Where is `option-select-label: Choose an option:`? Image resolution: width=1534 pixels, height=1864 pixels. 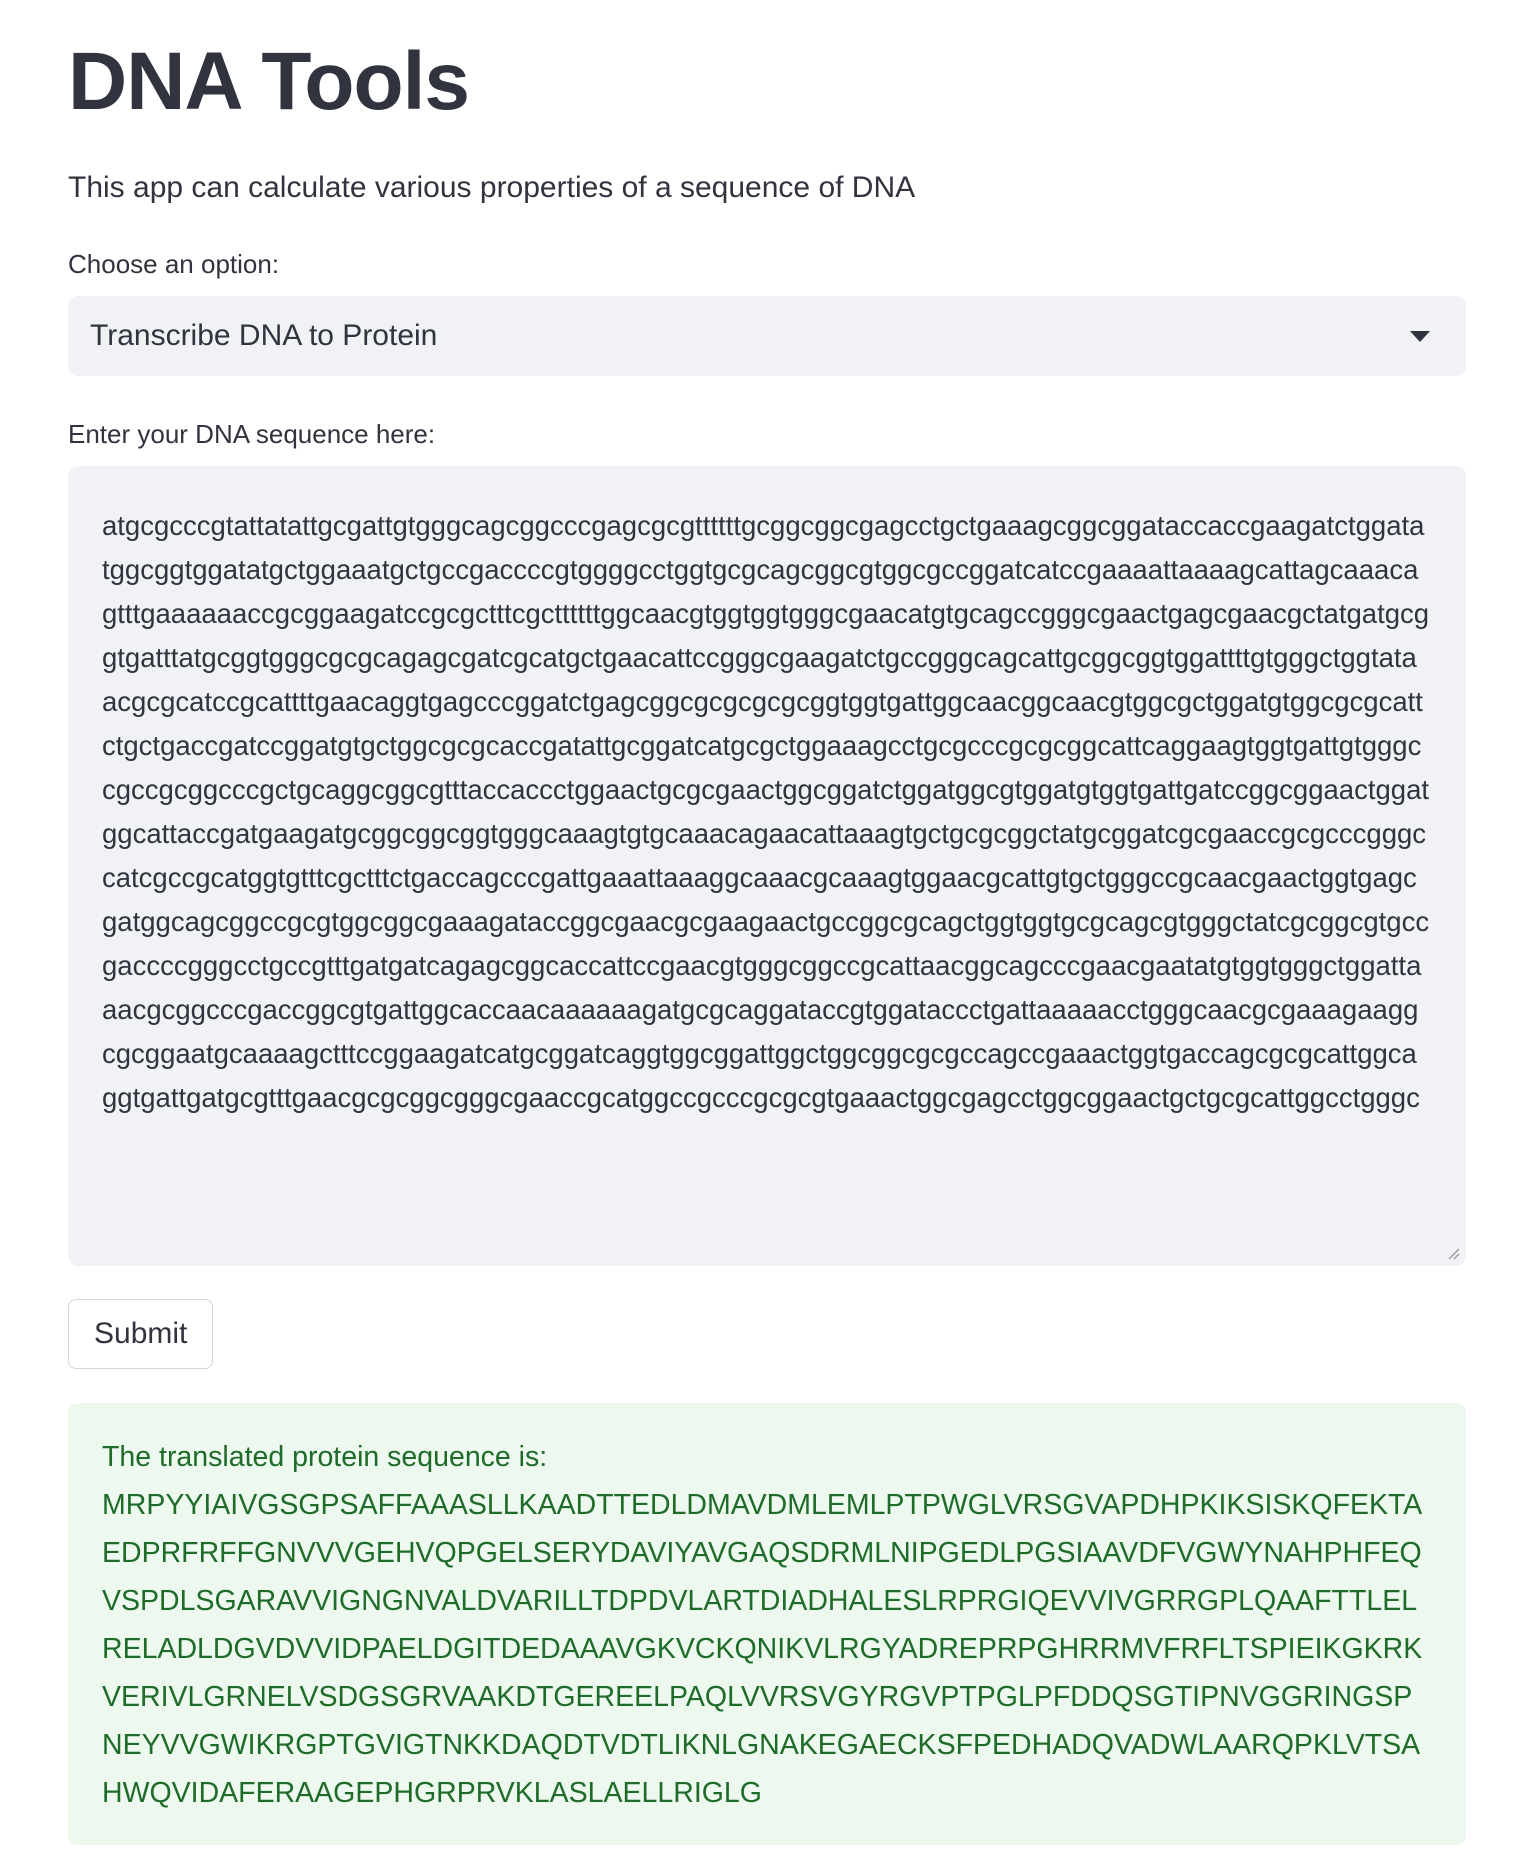
option-select-label: Choose an option: is located at coordinates (174, 264).